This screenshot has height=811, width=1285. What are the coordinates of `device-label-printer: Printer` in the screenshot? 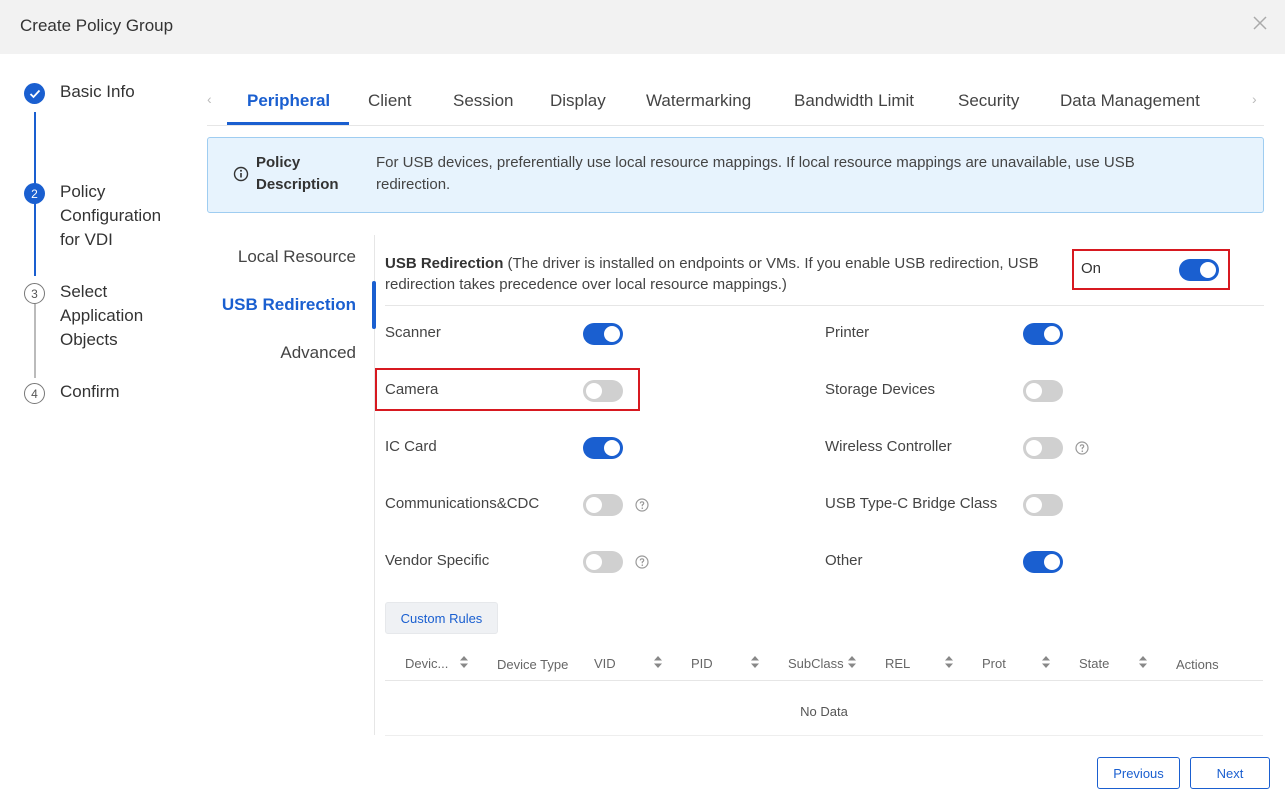 It's located at (847, 332).